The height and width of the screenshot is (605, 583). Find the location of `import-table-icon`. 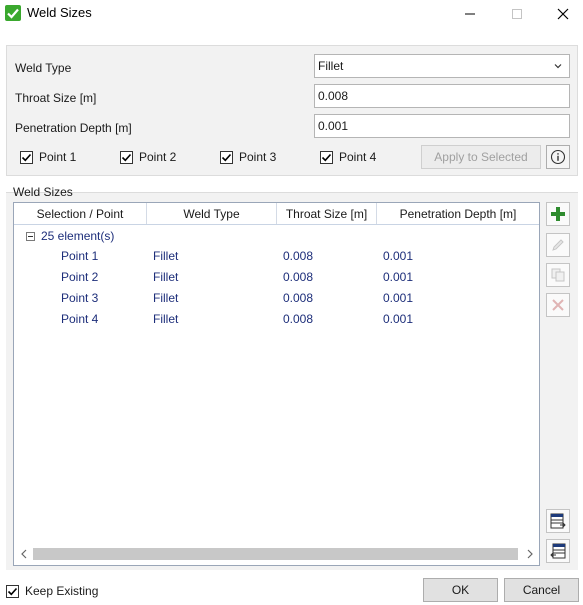

import-table-icon is located at coordinates (558, 521).